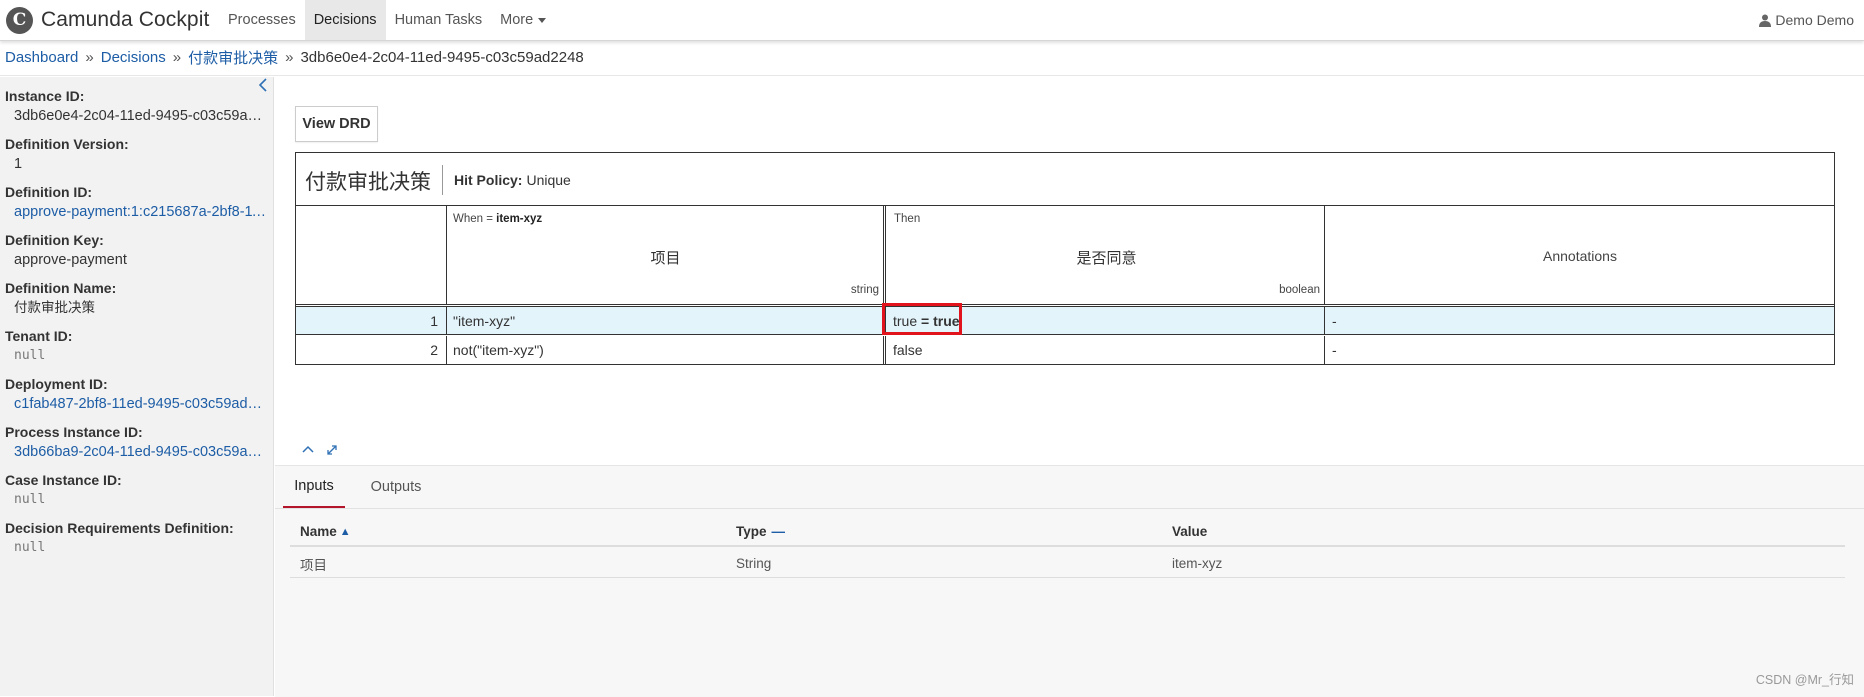 Image resolution: width=1864 pixels, height=697 pixels. I want to click on rule-index: 2, so click(371, 350).